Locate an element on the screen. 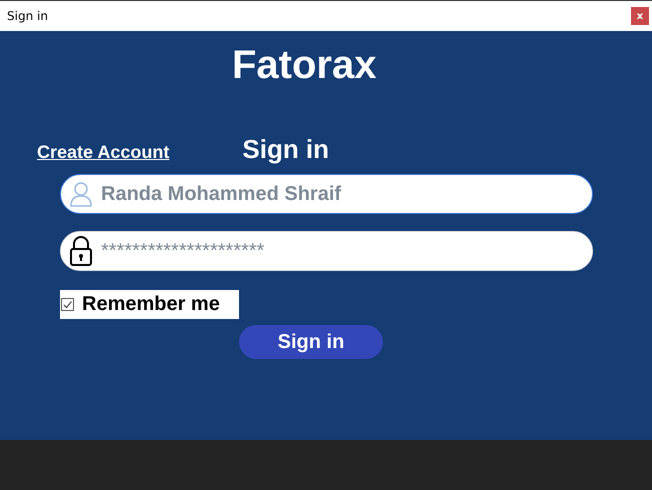  username-input: Randa Mohammed Shraif is located at coordinates (331, 194).